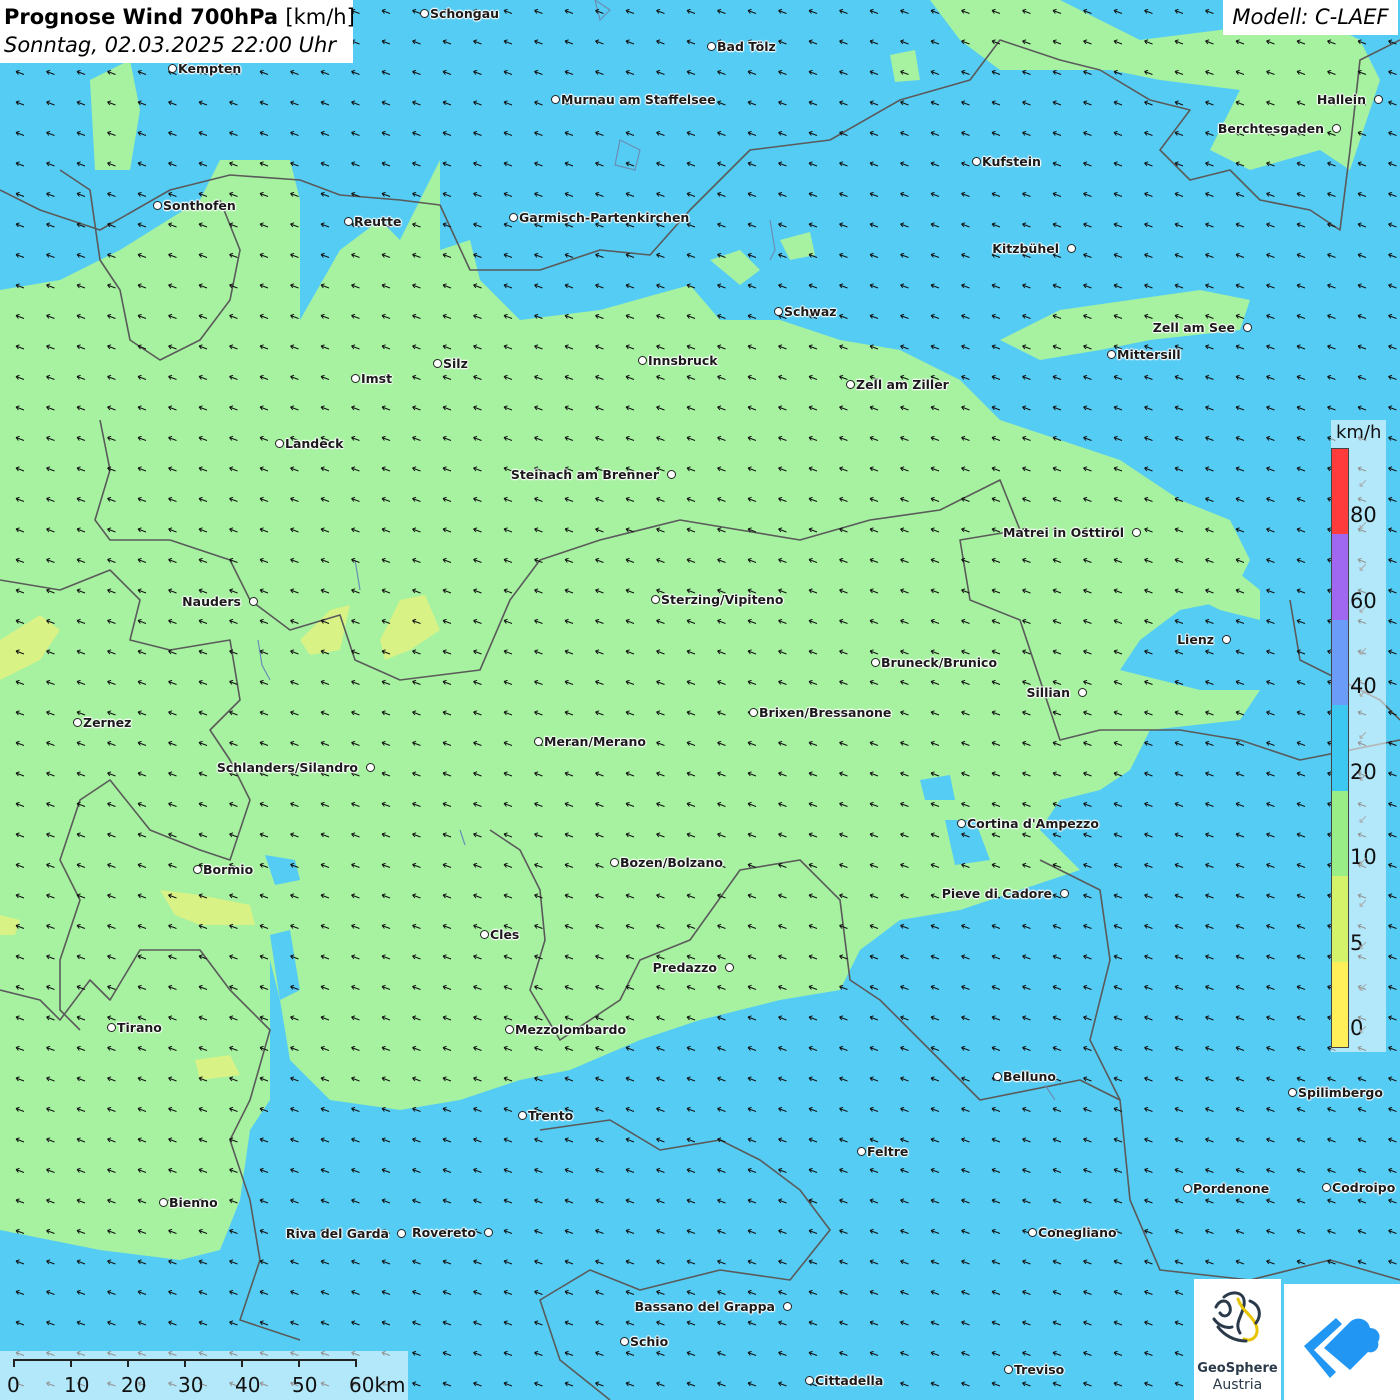 This screenshot has height=1400, width=1400. What do you see at coordinates (170, 45) in the screenshot?
I see `forecast-datetime: Sonntag, 02.03.2025 22:00 Uhr` at bounding box center [170, 45].